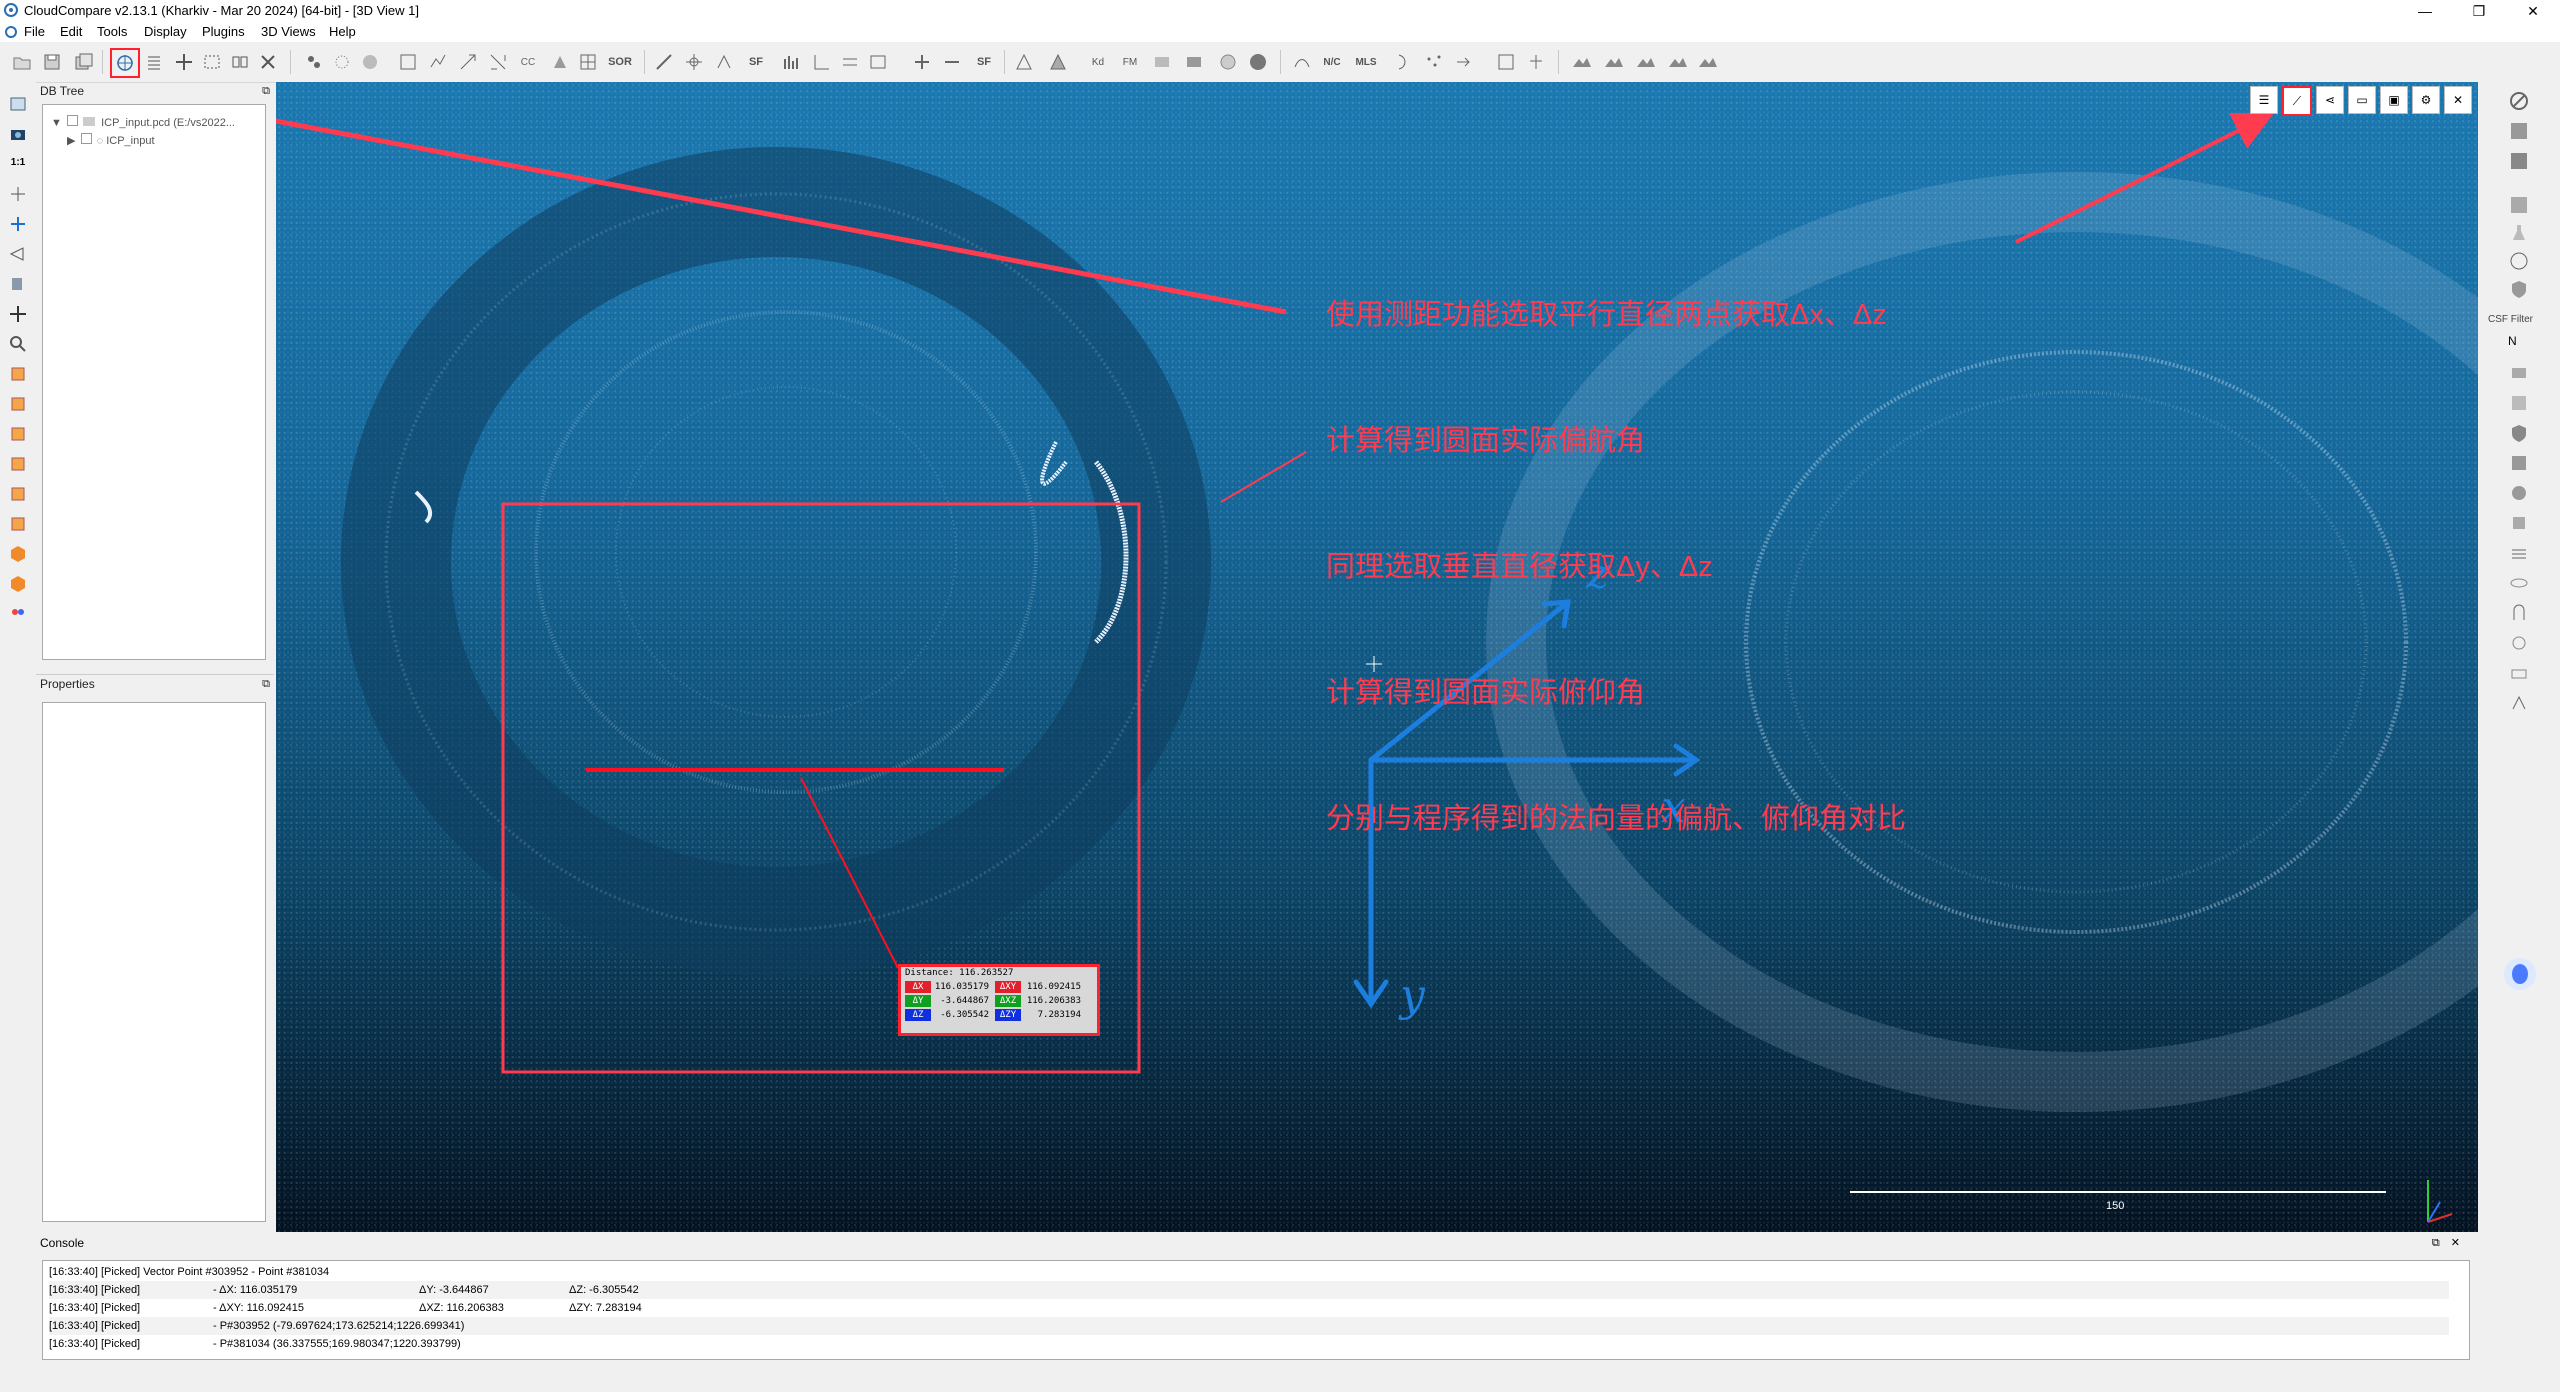 Image resolution: width=2560 pixels, height=1392 pixels. What do you see at coordinates (184, 62) in the screenshot?
I see `translate-rotate-icon` at bounding box center [184, 62].